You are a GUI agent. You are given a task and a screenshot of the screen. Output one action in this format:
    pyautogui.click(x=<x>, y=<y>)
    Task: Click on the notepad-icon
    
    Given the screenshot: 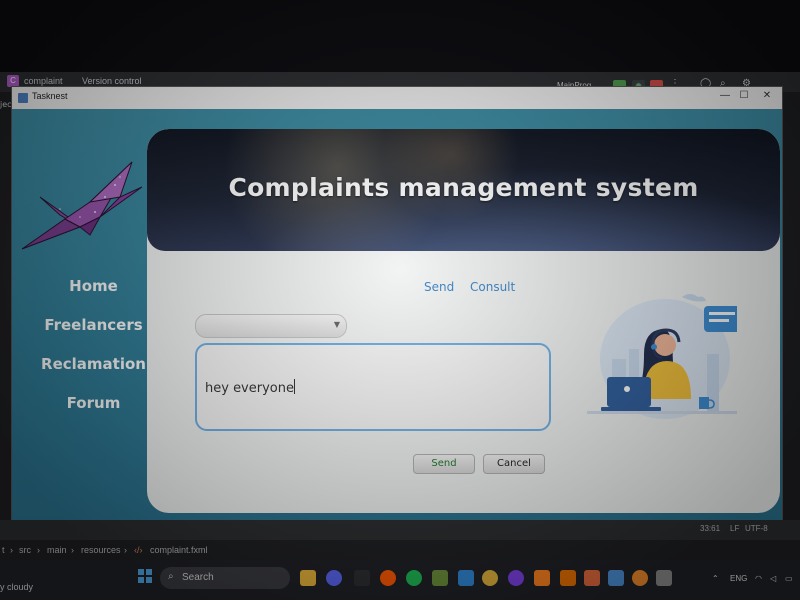 What is the action you would take?
    pyautogui.click(x=616, y=578)
    